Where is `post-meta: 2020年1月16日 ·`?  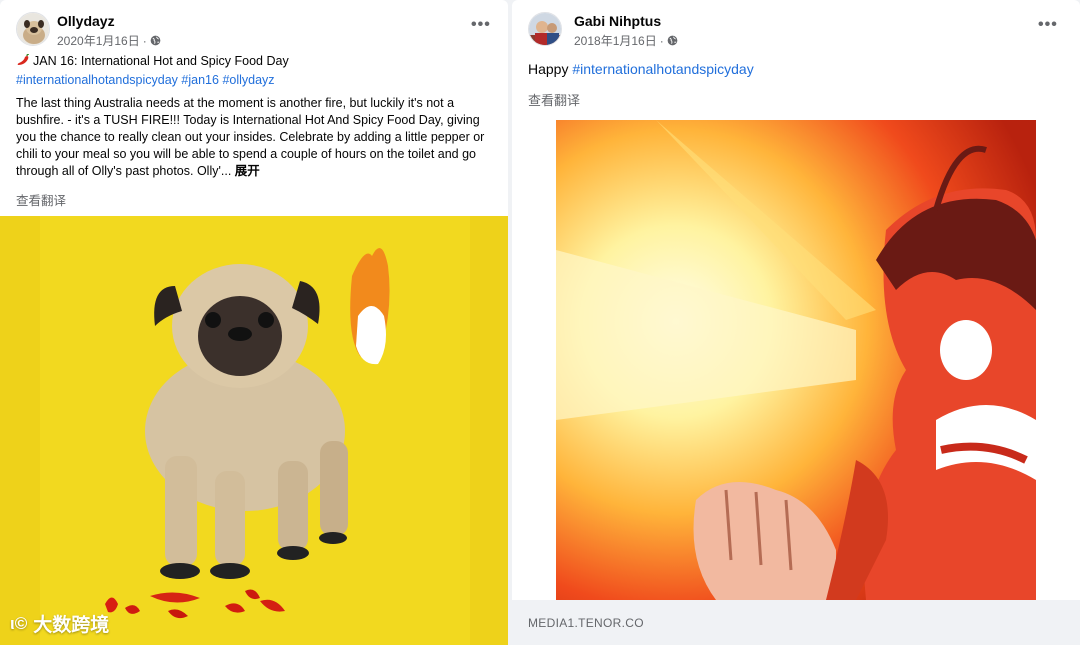
post-meta: 2020年1月16日 · is located at coordinates (109, 40).